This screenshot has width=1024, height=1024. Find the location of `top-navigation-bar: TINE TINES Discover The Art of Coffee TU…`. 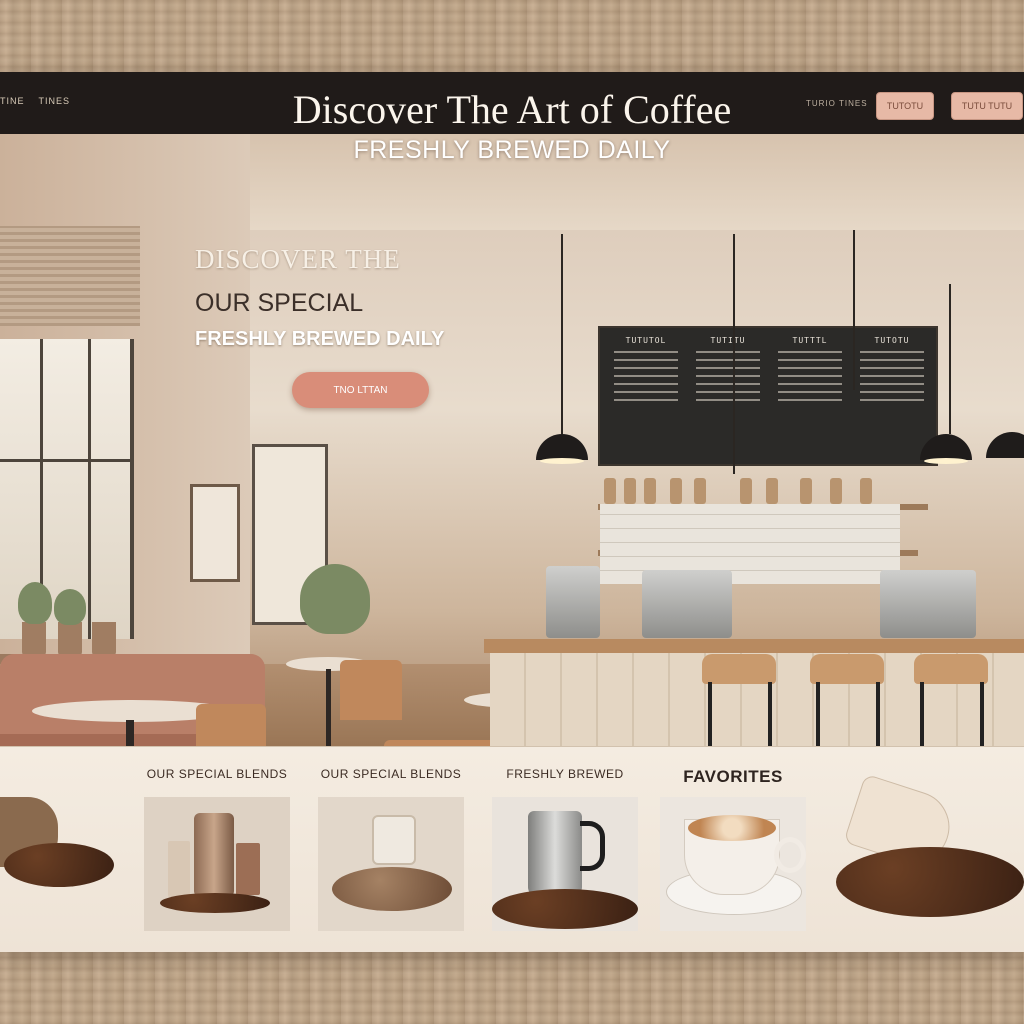

top-navigation-bar: TINE TINES Discover The Art of Coffee TU… is located at coordinates (512, 103).